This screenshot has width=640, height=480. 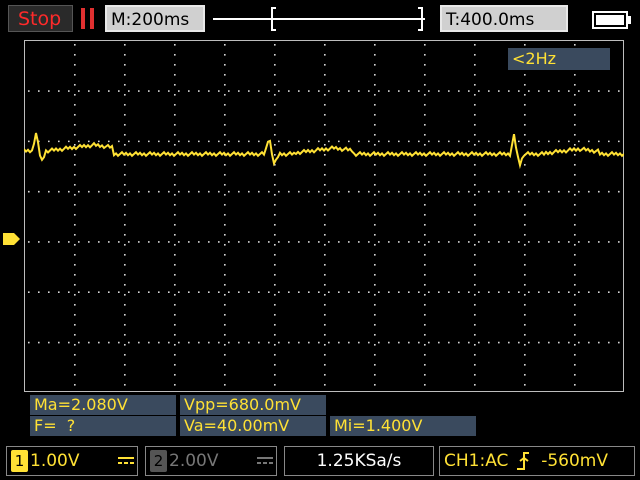 What do you see at coordinates (611, 20) in the screenshot?
I see `battery-icon` at bounding box center [611, 20].